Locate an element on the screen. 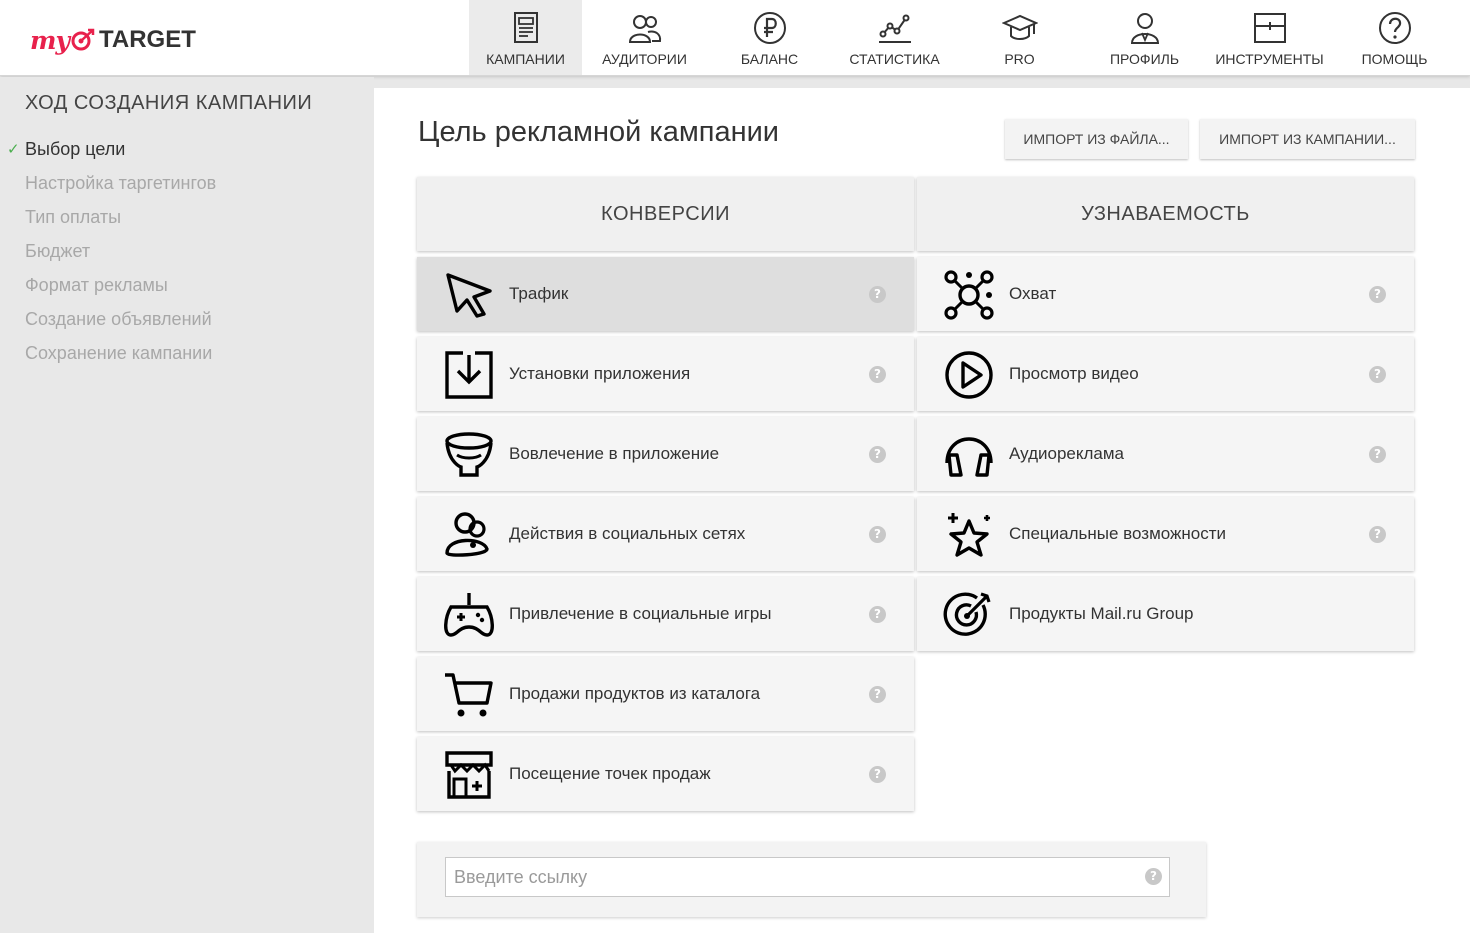 The image size is (1470, 933). nav-statistics: СТАТИСТИКА is located at coordinates (894, 37).